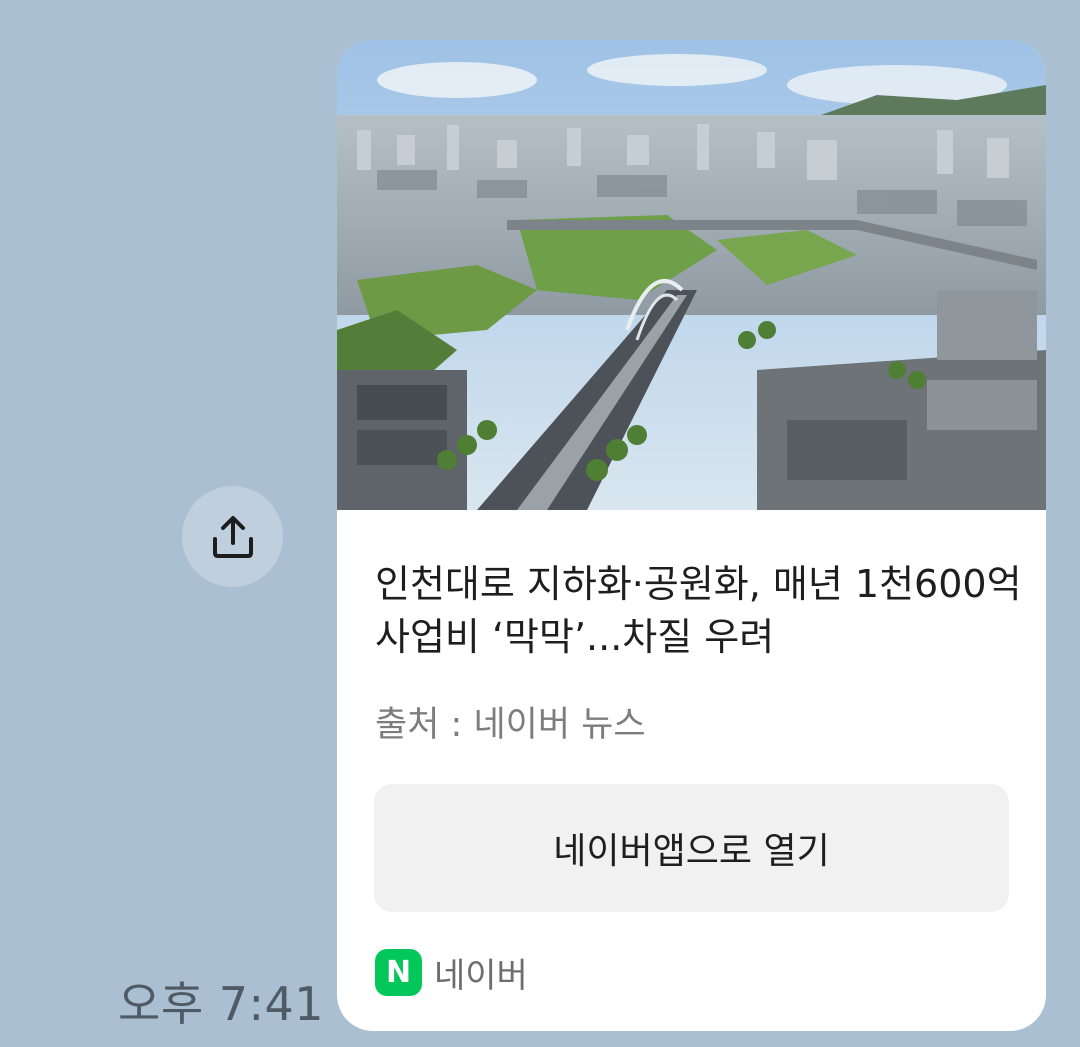 The width and height of the screenshot is (1080, 1047). I want to click on article-source: 출처 : 네이버 뉴스, so click(510, 725).